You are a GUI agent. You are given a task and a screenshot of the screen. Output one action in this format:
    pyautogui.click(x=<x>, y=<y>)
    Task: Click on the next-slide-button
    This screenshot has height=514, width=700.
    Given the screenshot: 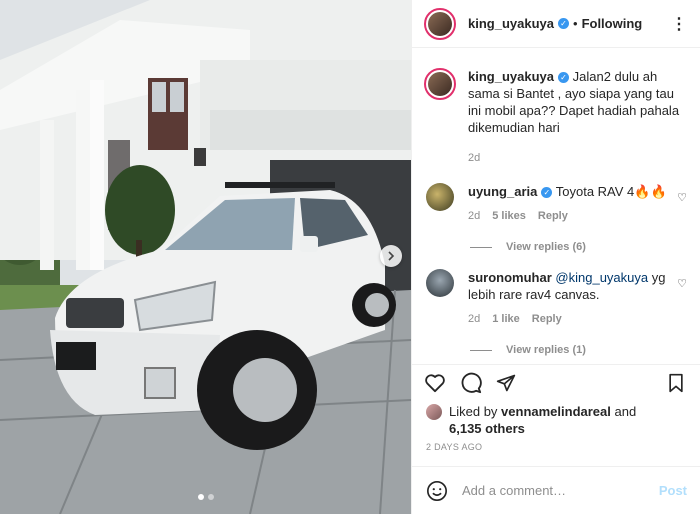 What is the action you would take?
    pyautogui.click(x=391, y=256)
    